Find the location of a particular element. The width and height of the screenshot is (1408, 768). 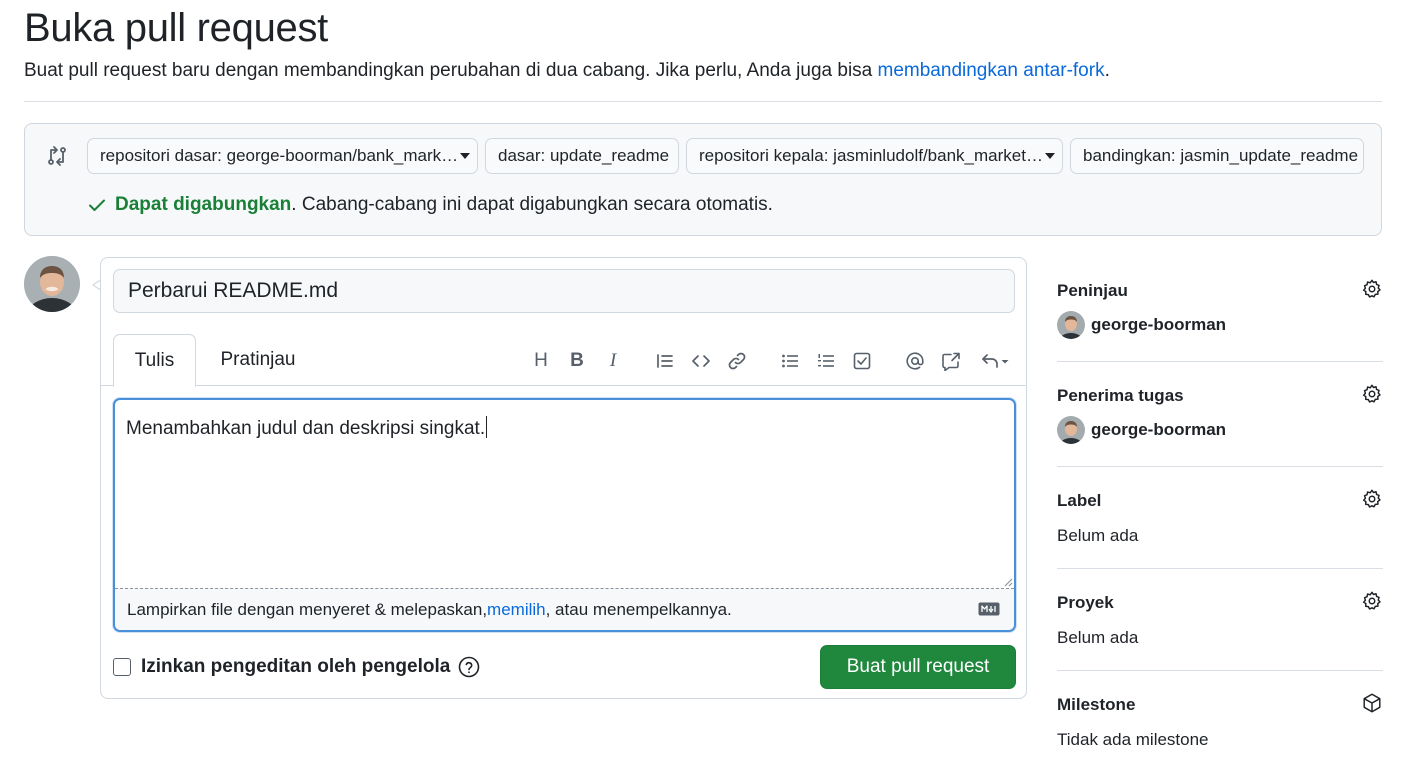

allow-edits-row: Izinkan pengeditan oleh pengelola is located at coordinates (296, 667).